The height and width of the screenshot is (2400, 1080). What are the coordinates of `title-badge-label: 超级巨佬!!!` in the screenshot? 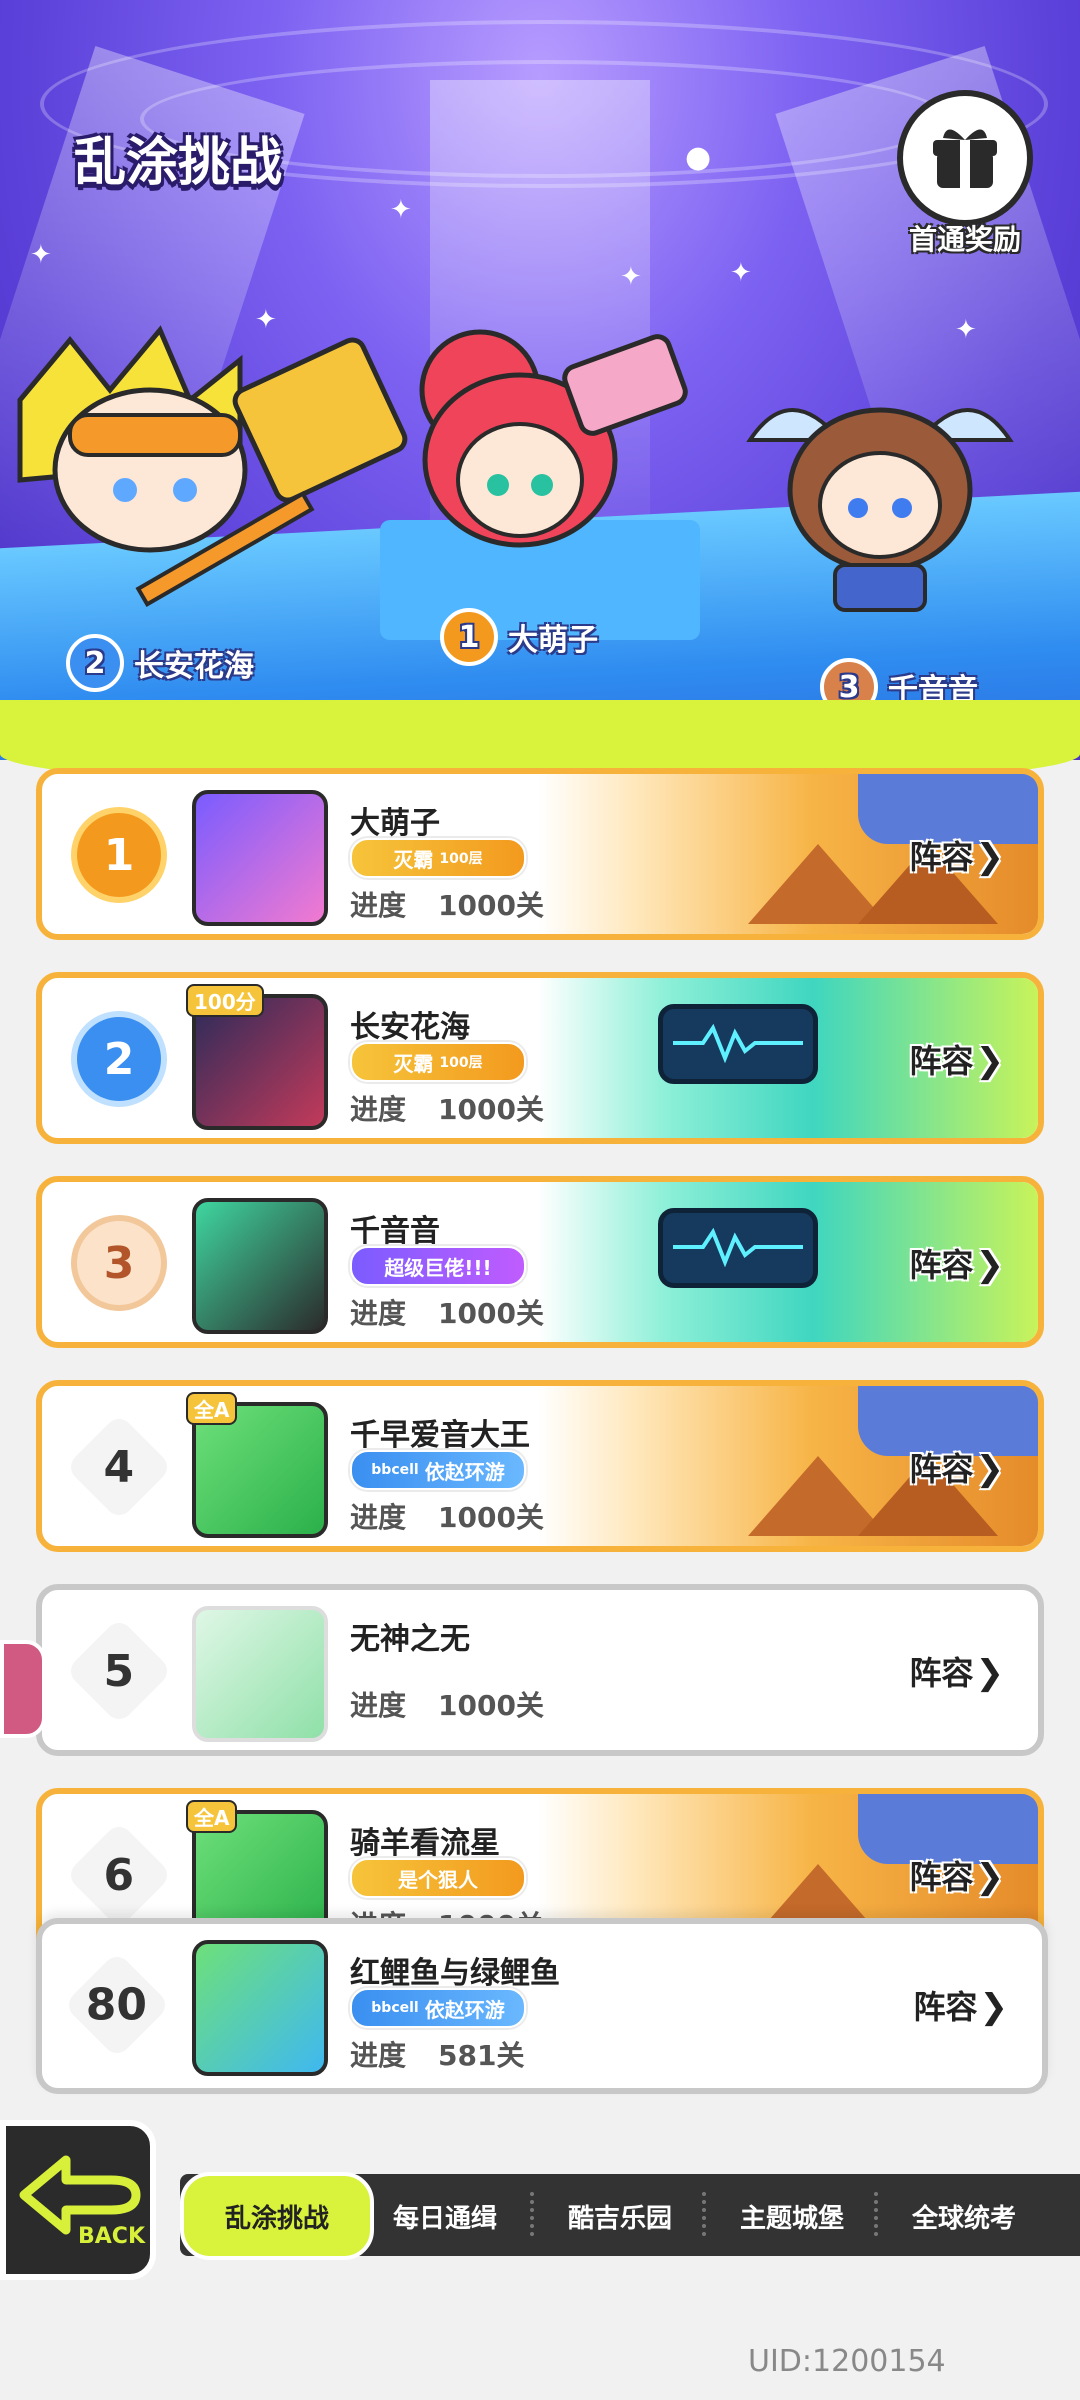 It's located at (438, 1267).